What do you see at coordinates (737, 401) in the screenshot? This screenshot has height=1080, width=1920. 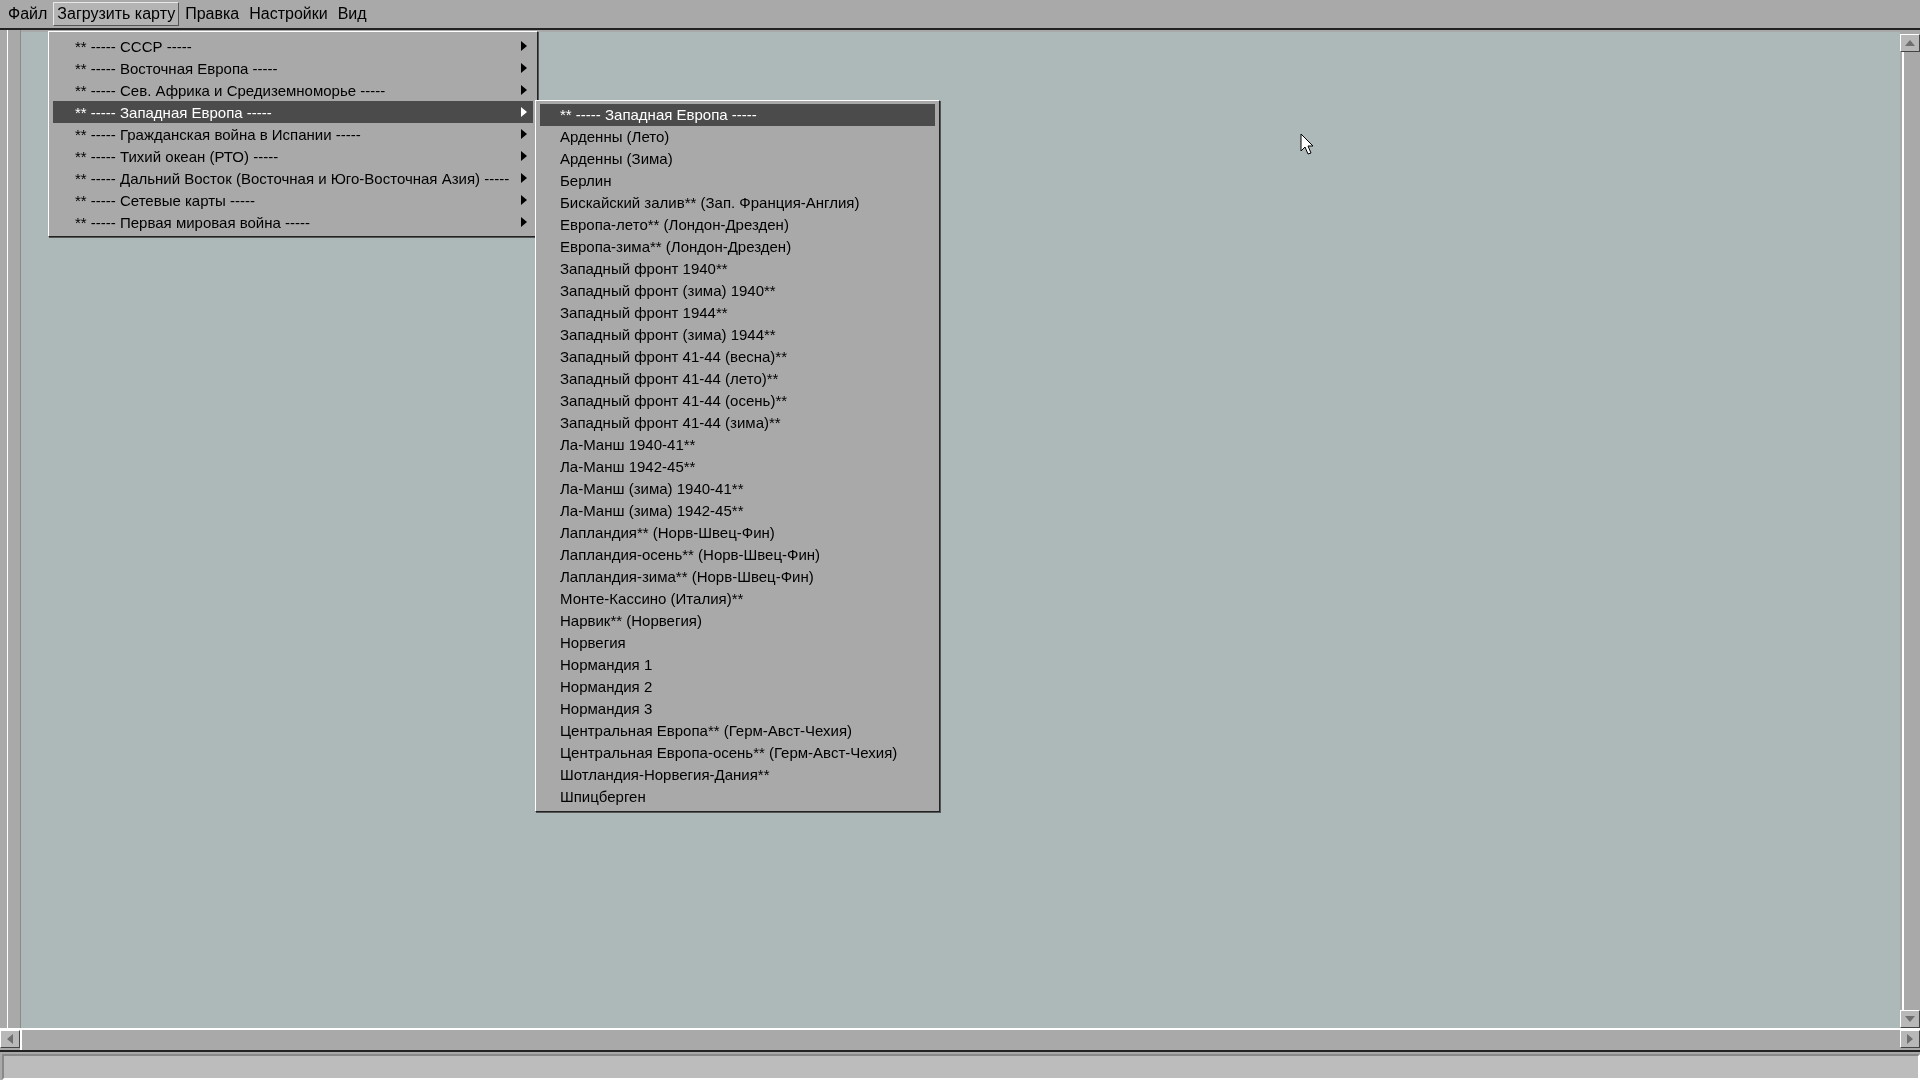 I see `menu-item: Западный фронт 41-44 (осень)**` at bounding box center [737, 401].